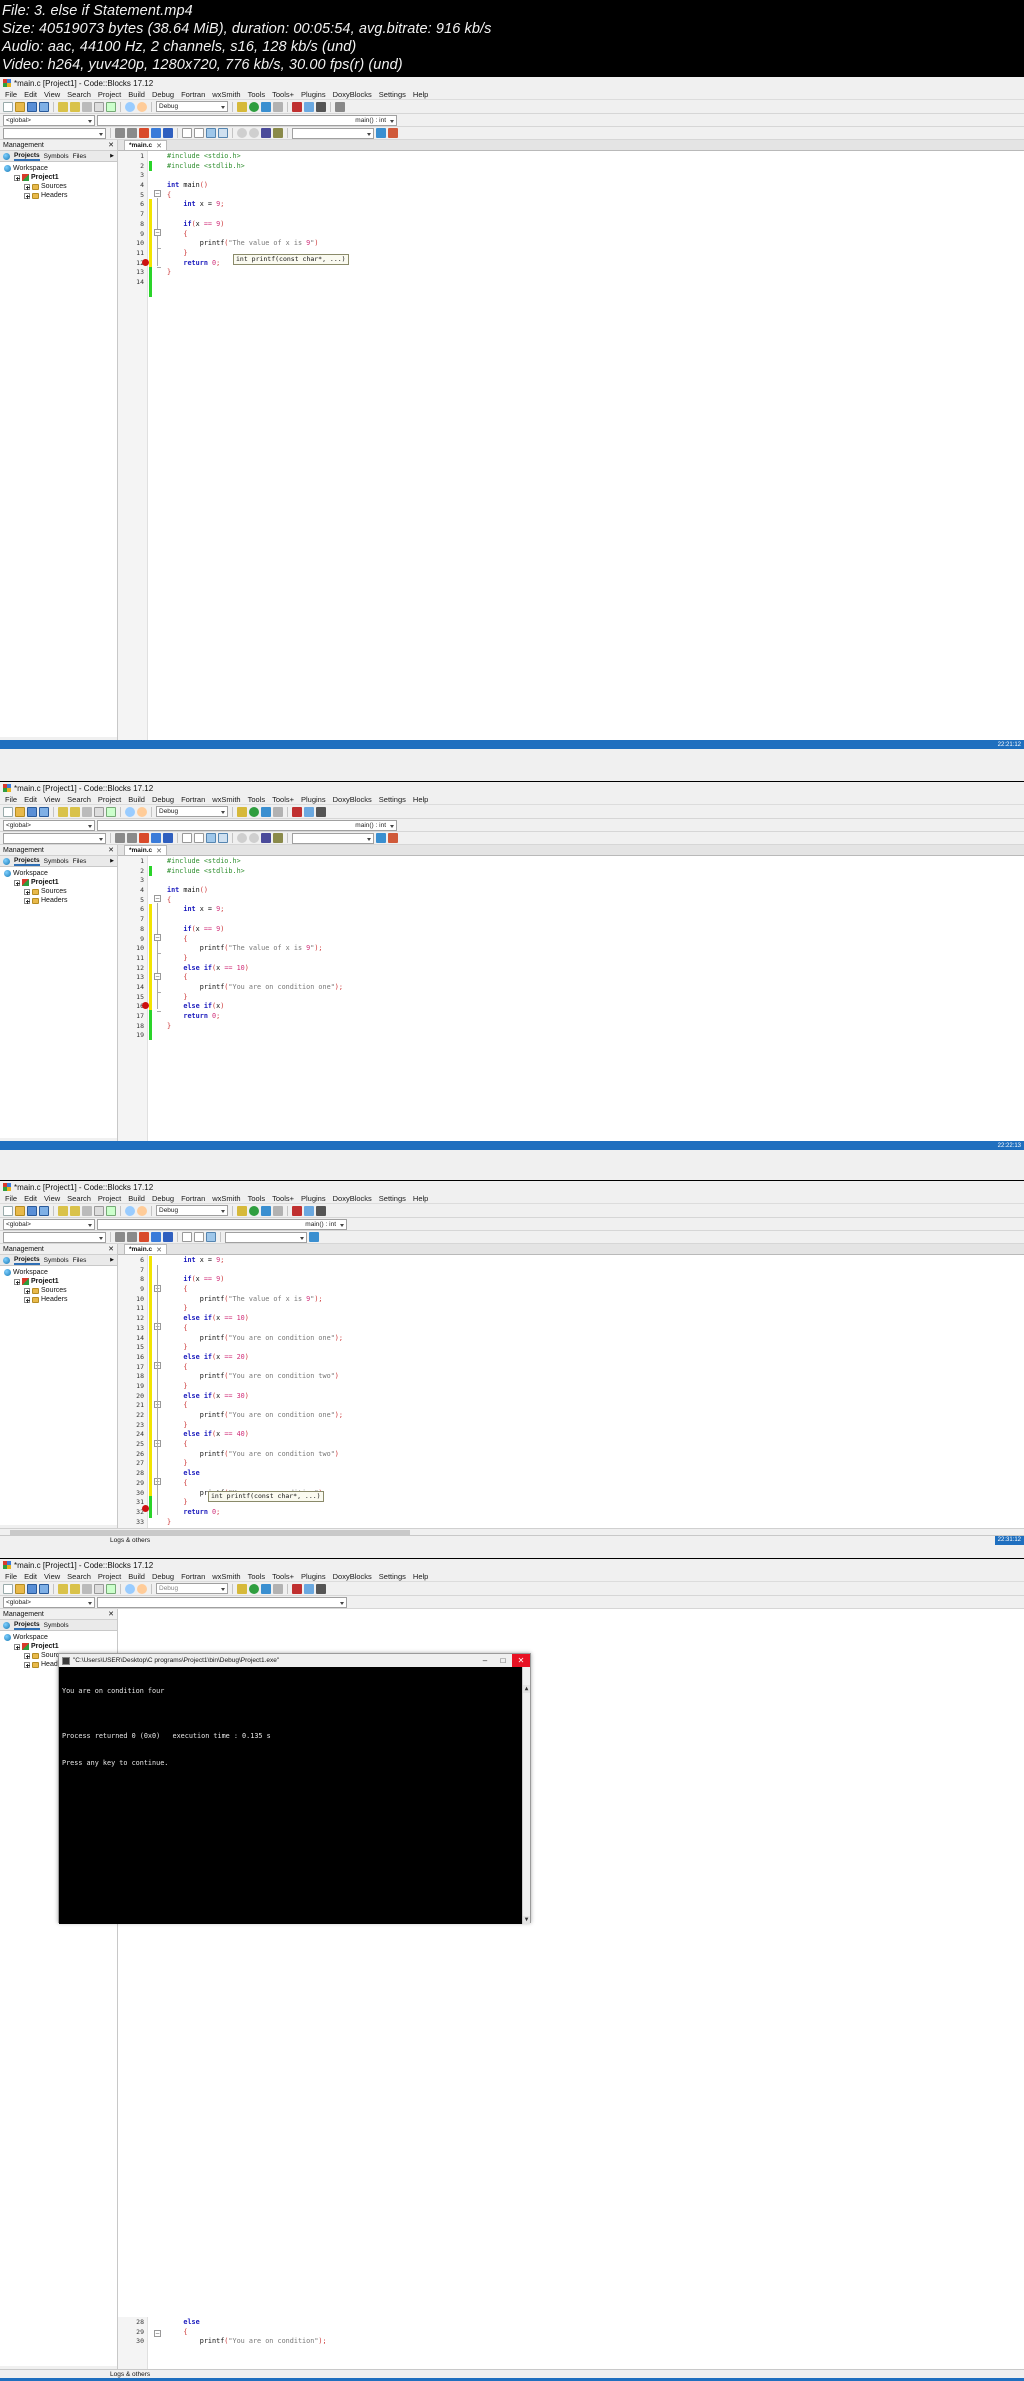 This screenshot has height=2381, width=1024. Describe the element at coordinates (283, 799) in the screenshot. I see `menu-toolsplus: Tools+` at that location.